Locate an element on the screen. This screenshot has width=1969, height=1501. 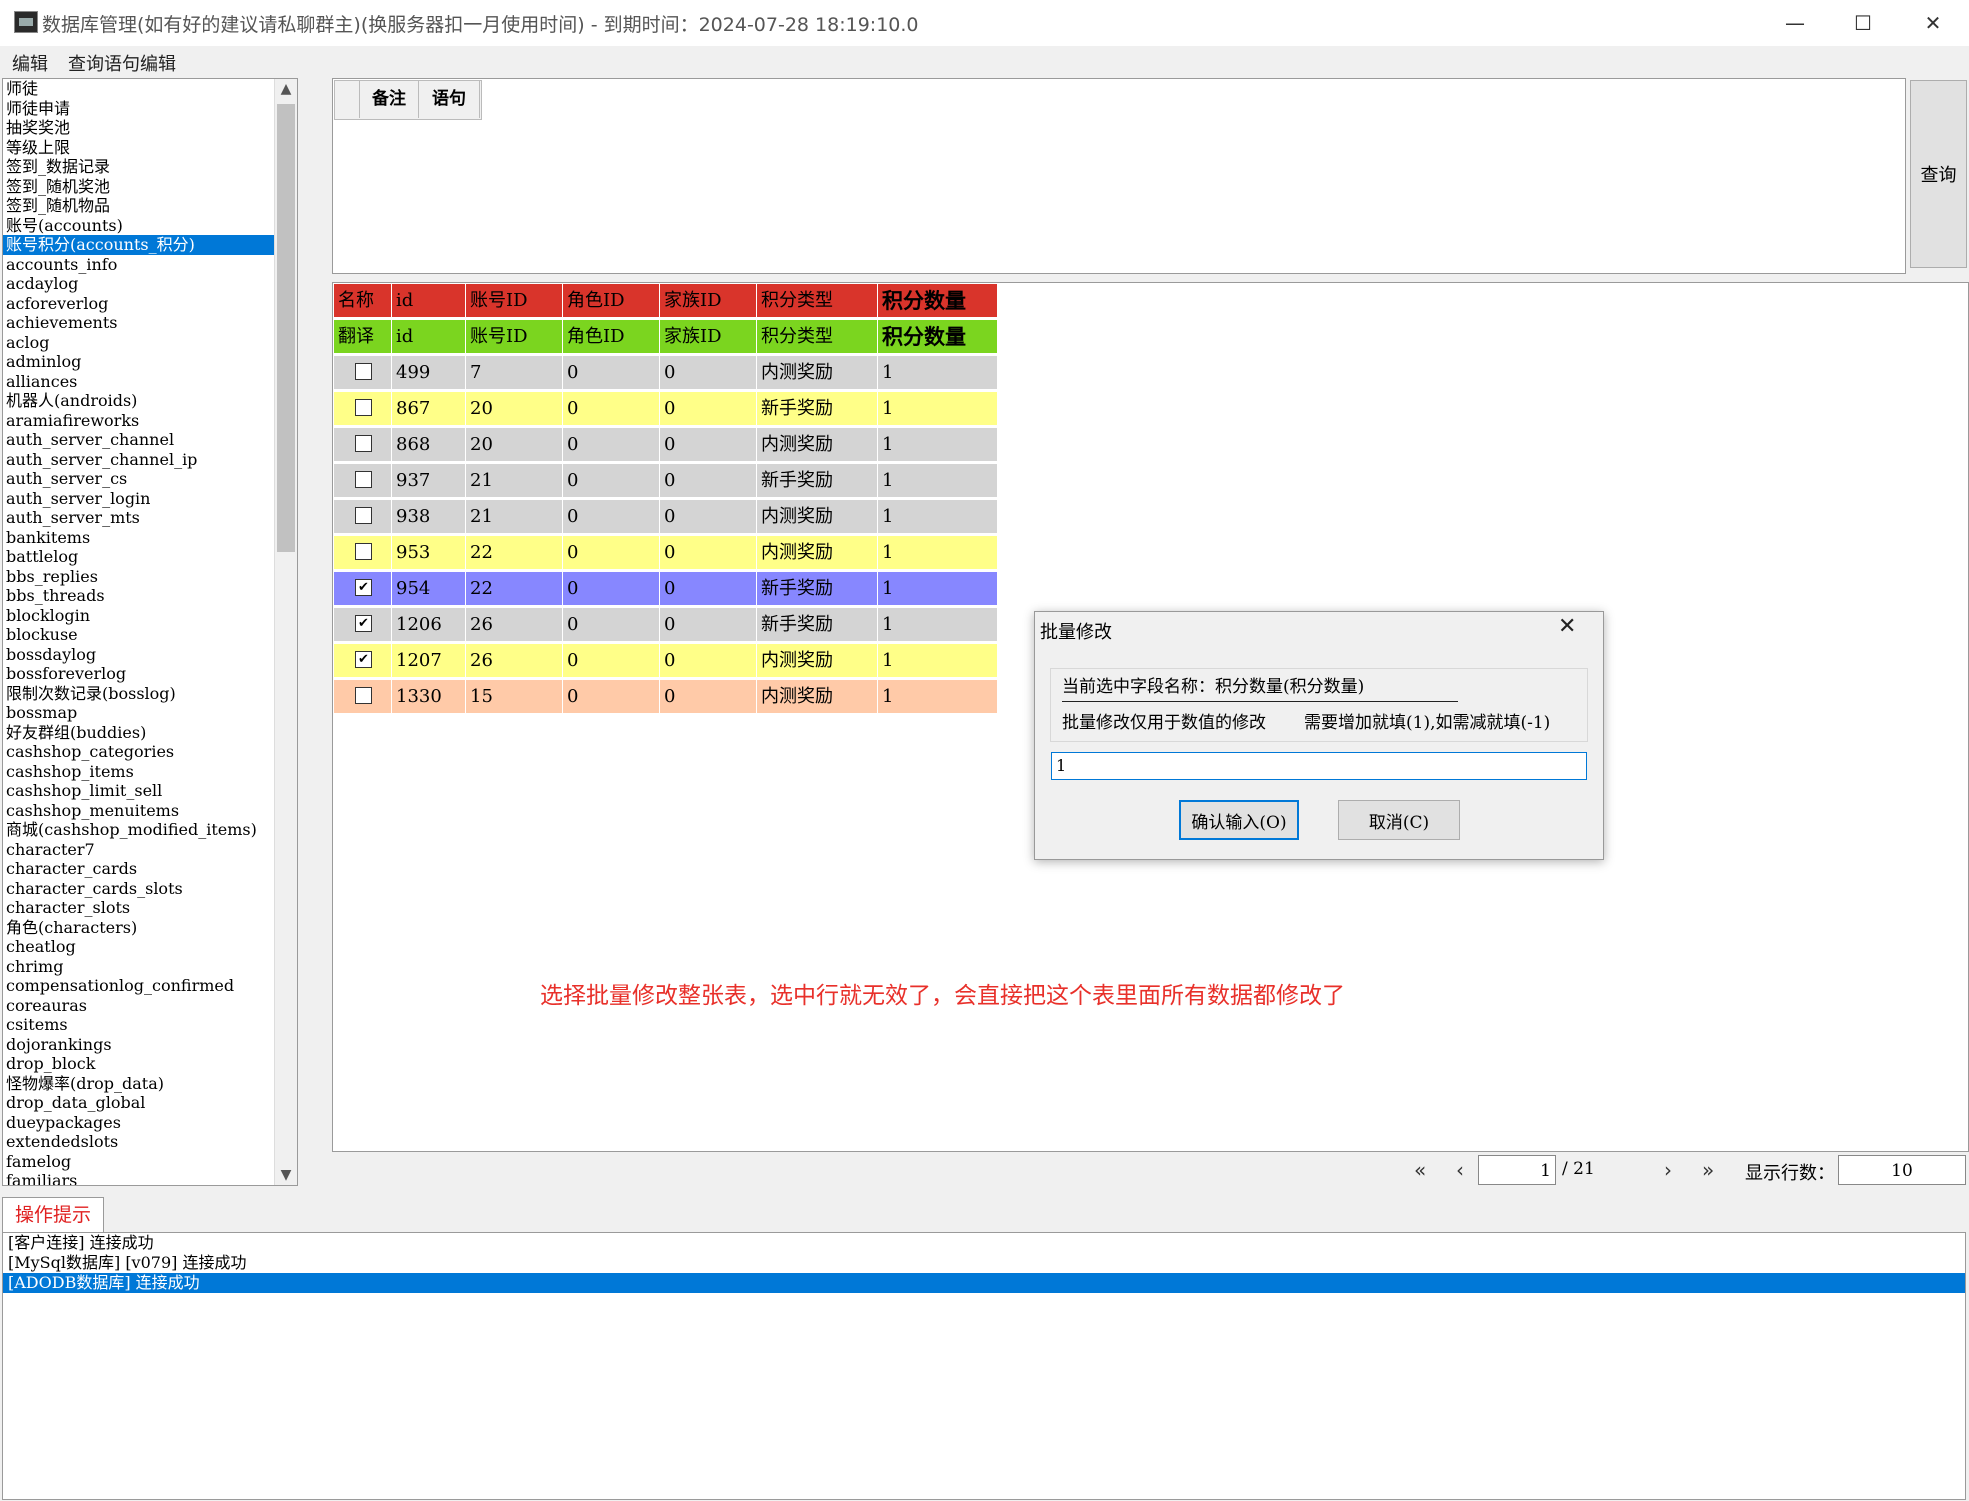
table-list-item: chrimg is located at coordinates (150, 967).